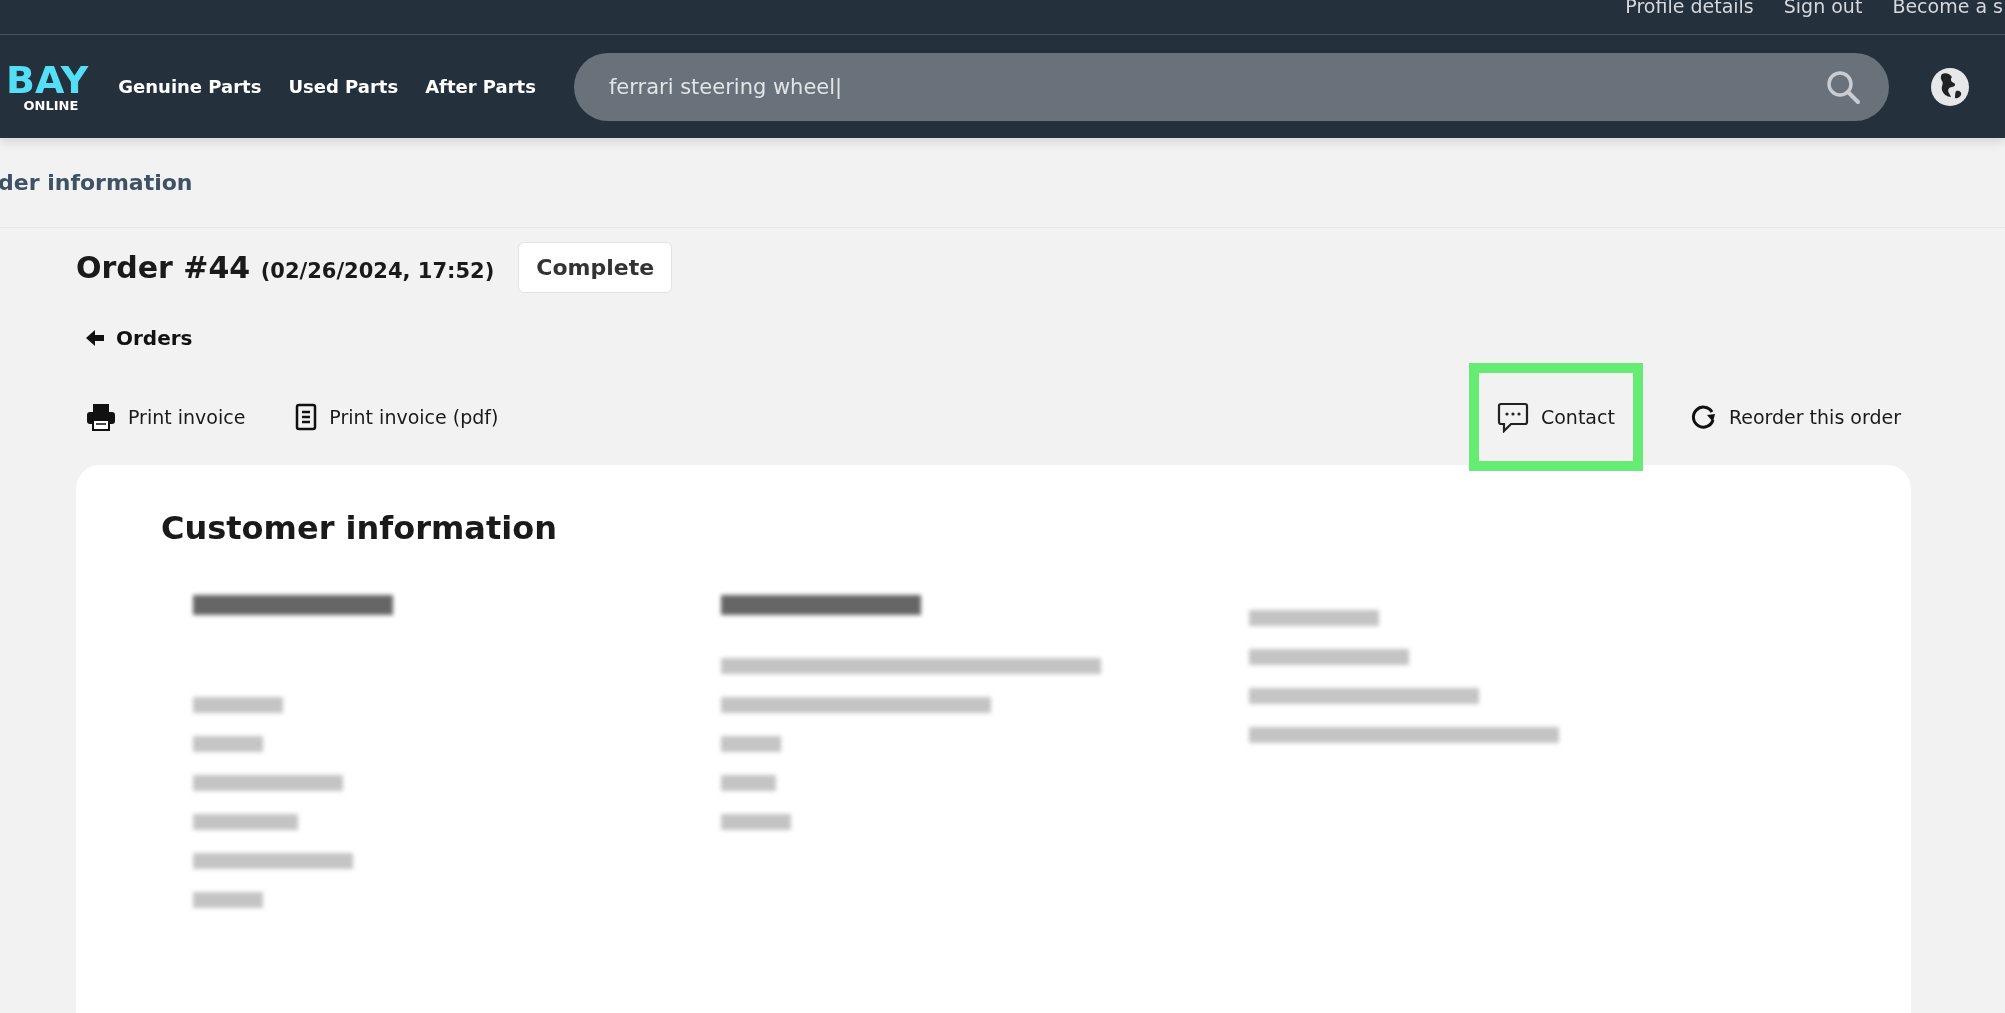  What do you see at coordinates (1215, 86) in the screenshot?
I see `search-field: ferrari steering wheel|` at bounding box center [1215, 86].